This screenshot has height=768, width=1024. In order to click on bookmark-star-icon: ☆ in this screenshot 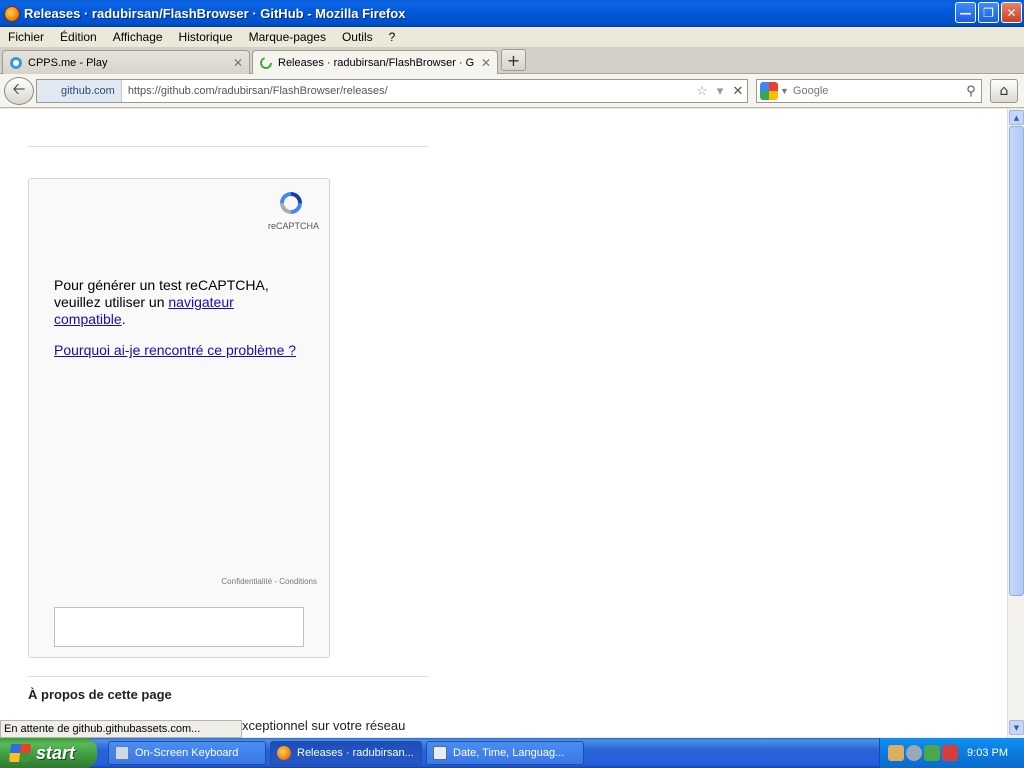, I will do `click(702, 91)`.